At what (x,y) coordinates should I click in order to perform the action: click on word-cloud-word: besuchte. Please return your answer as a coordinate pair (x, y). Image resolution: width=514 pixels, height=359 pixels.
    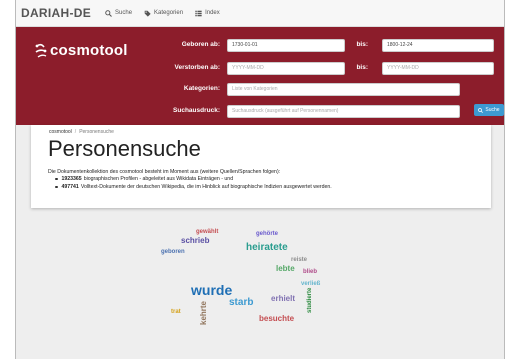
    Looking at the image, I should click on (277, 318).